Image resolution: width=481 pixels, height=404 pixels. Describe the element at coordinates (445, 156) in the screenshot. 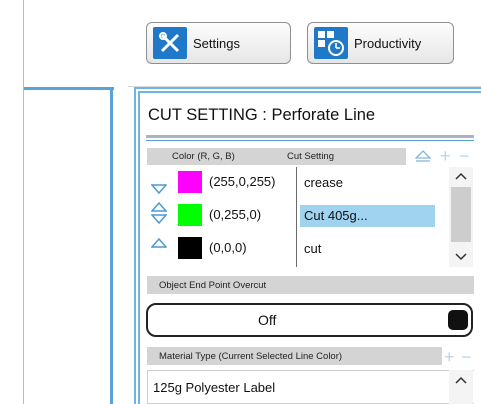

I see `add-color-icon: +` at that location.